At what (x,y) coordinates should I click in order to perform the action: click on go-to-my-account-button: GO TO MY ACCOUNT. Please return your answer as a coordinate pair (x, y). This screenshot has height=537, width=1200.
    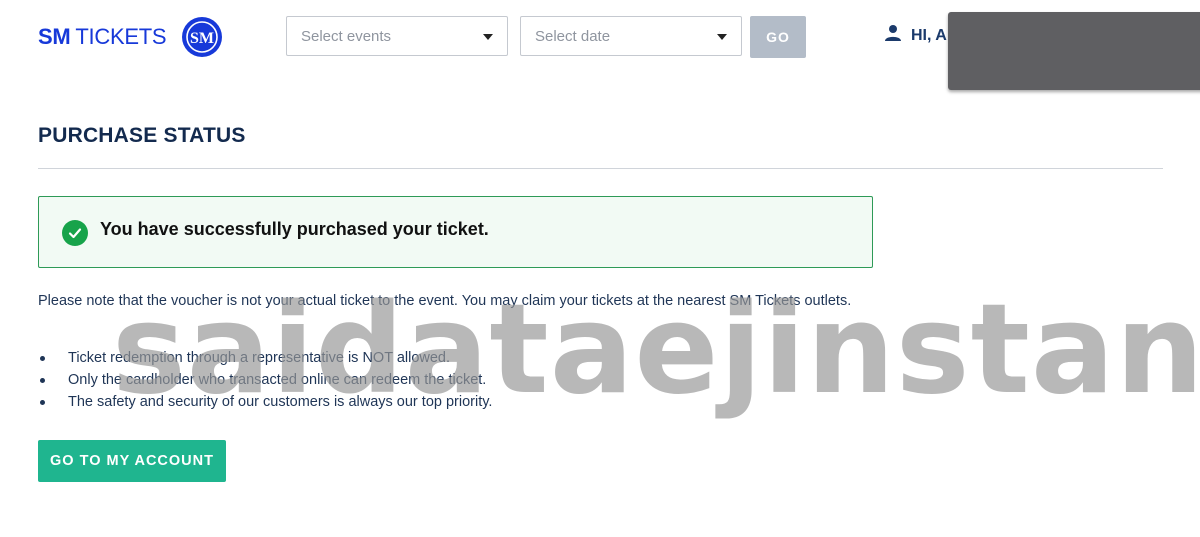
    Looking at the image, I should click on (132, 461).